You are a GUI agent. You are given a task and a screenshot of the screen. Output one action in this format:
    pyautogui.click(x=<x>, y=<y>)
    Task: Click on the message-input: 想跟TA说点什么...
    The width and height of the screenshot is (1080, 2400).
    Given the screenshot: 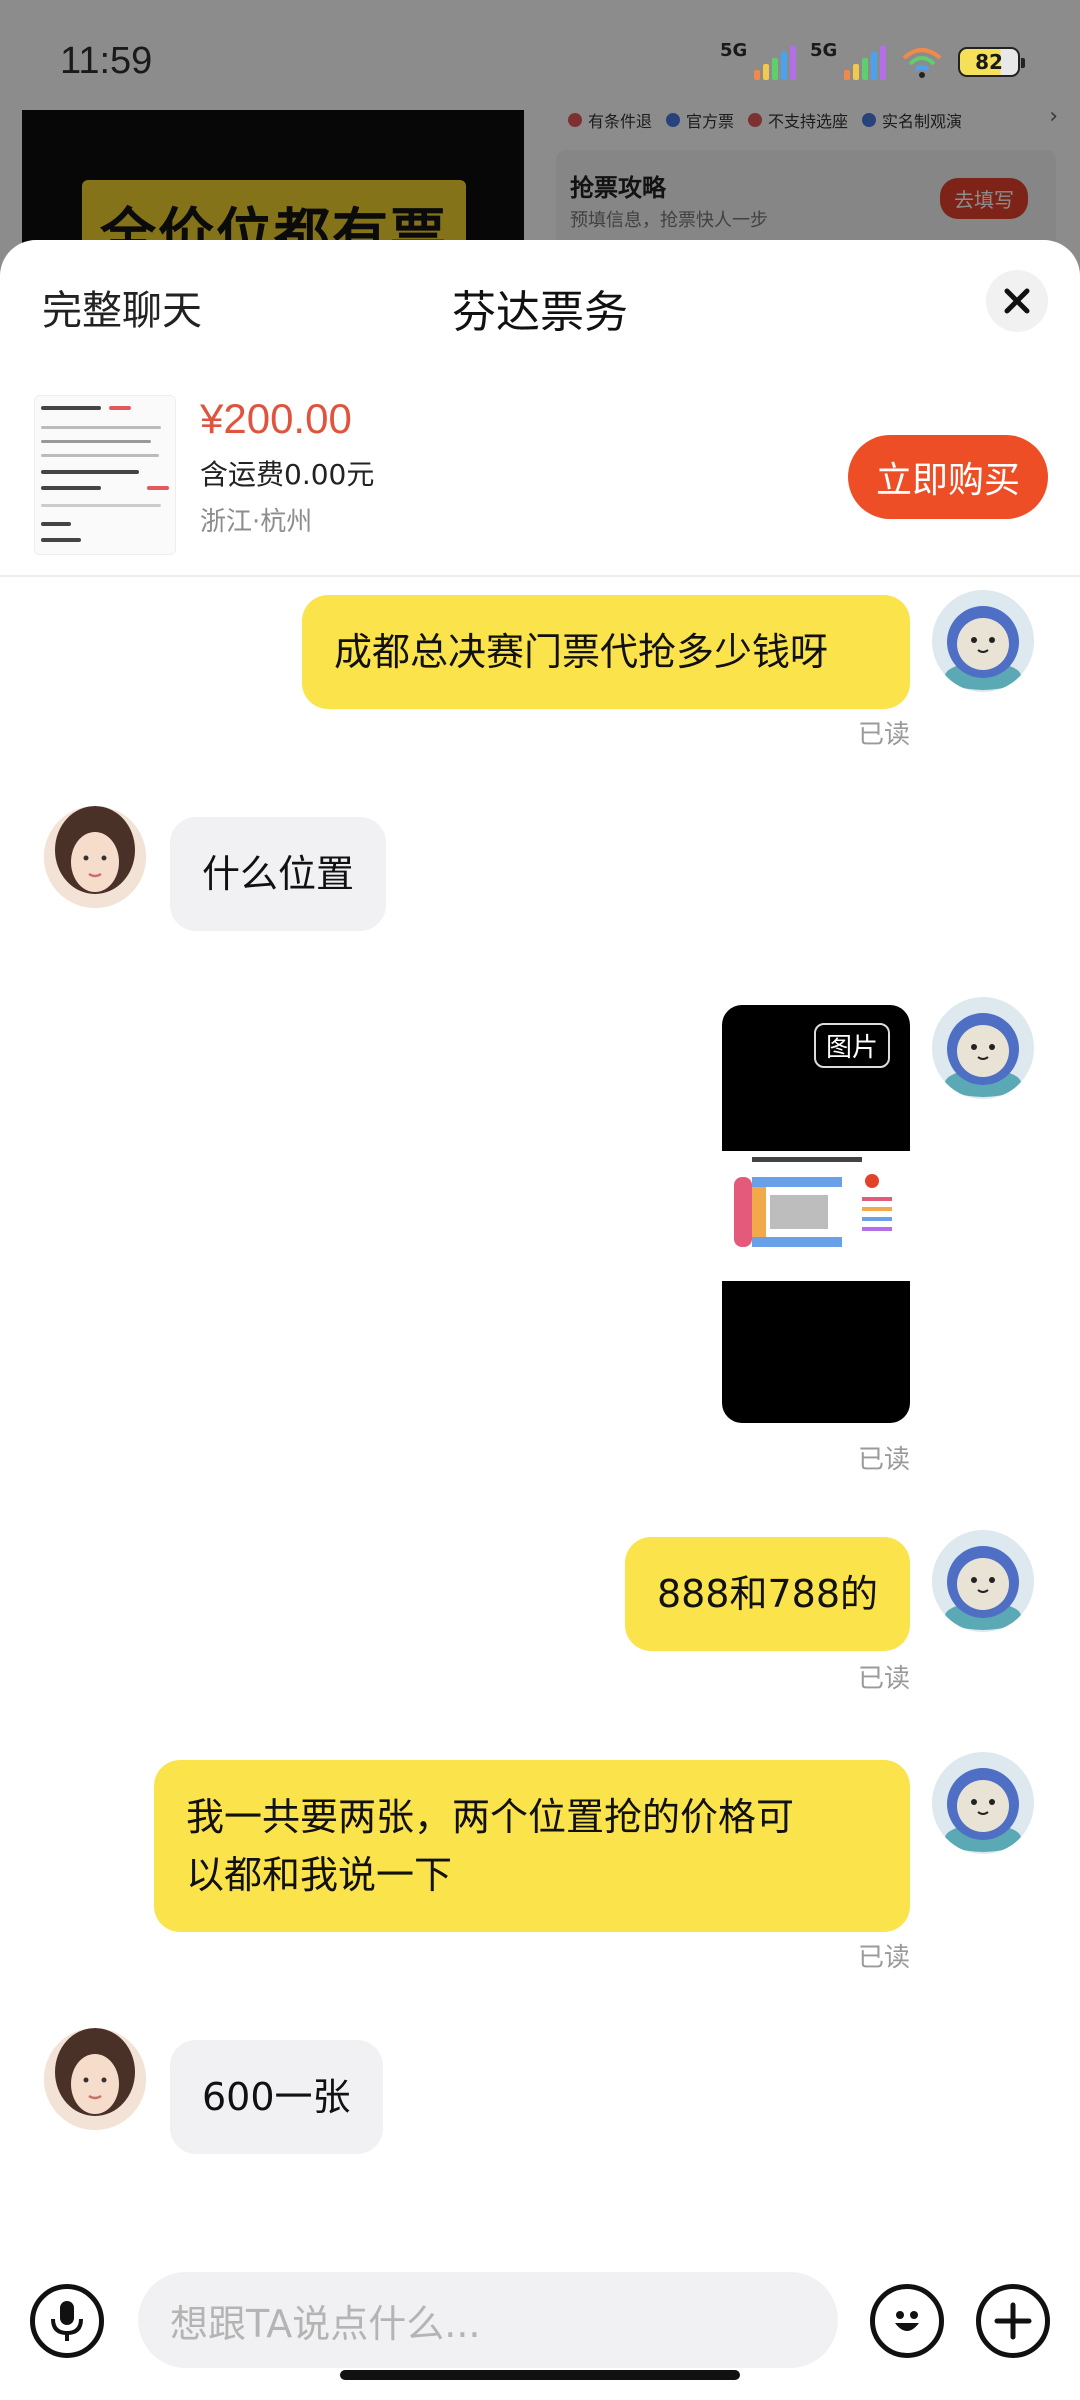 What is the action you would take?
    pyautogui.click(x=488, y=2320)
    